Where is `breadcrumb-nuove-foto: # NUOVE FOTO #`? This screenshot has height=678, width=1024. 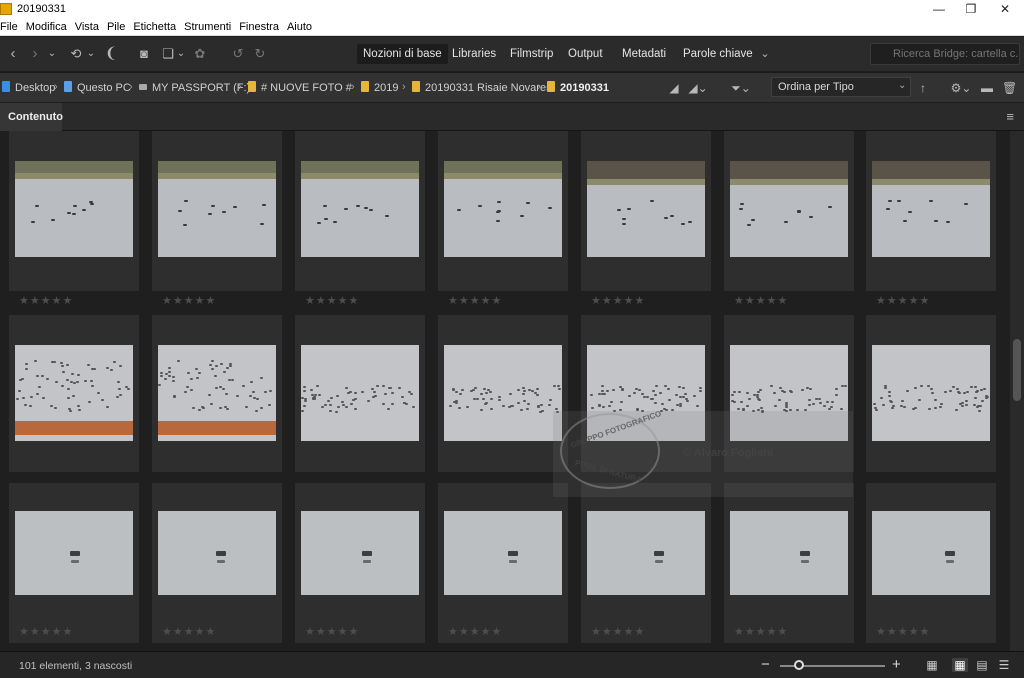
breadcrumb-nuove-foto: # NUOVE FOTO # is located at coordinates (300, 88).